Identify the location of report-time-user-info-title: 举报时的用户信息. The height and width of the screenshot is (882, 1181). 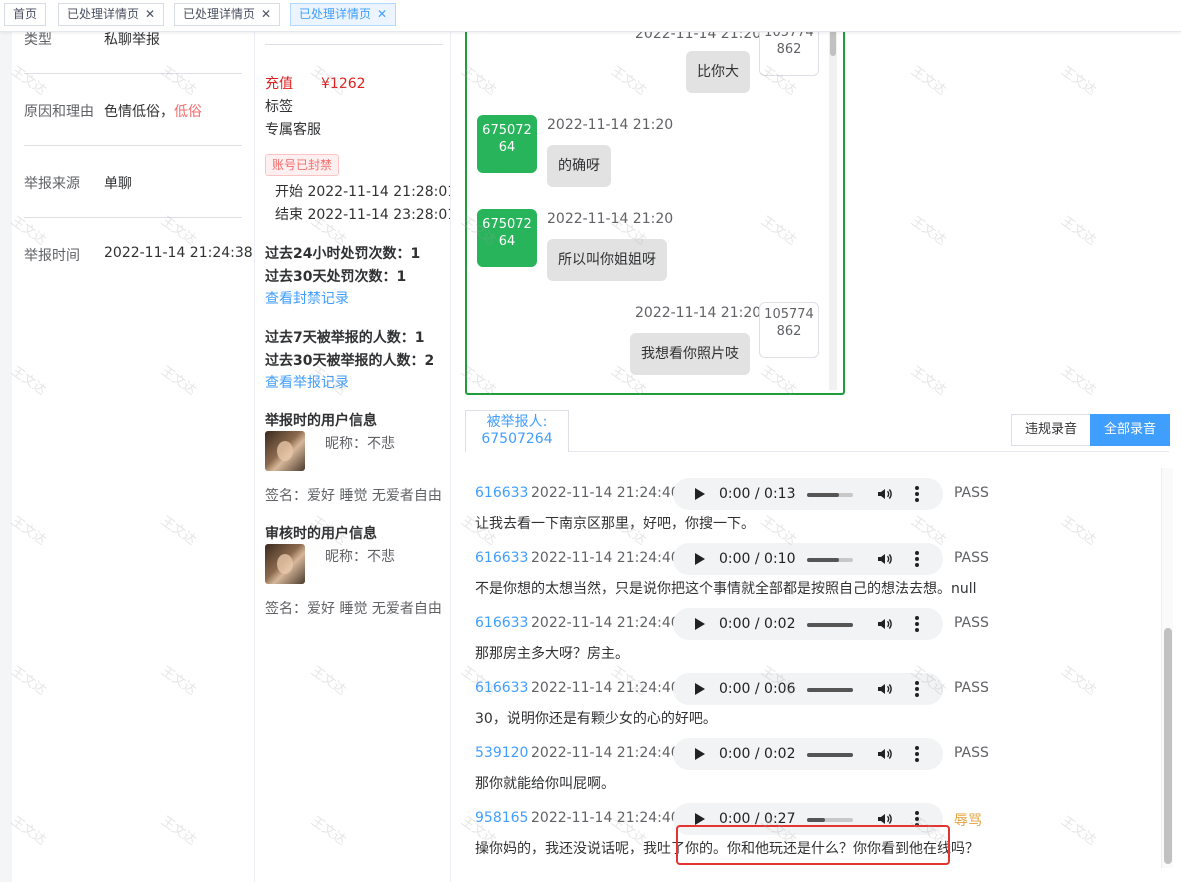
(321, 421).